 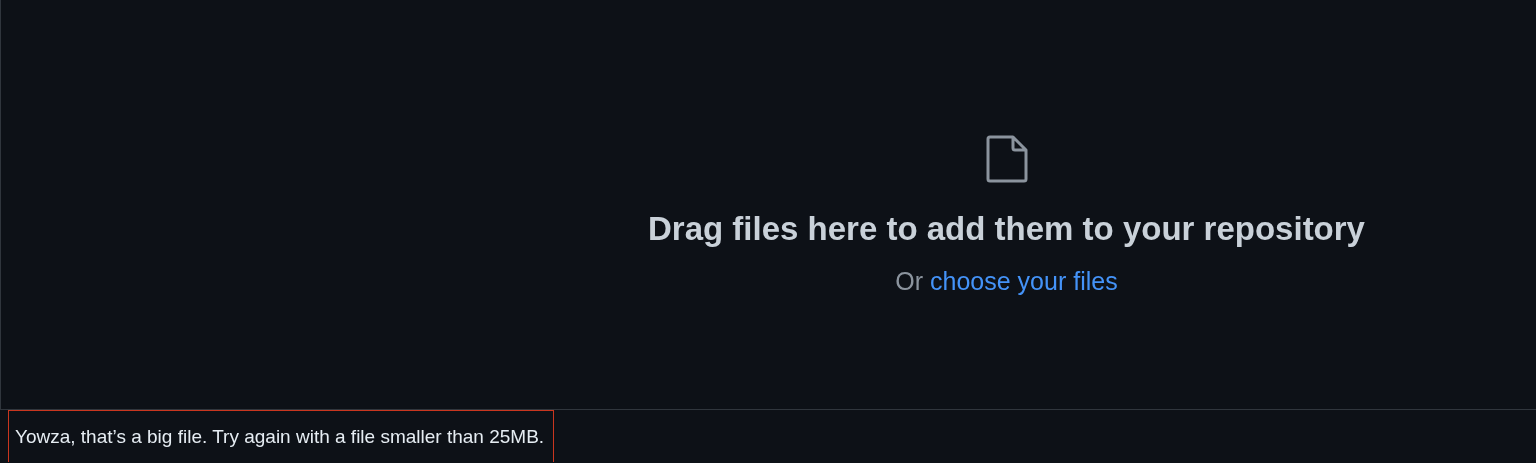 I want to click on error-message: Yowza, that’s a big file. Try again with a file smaller than 25MB., so click(x=281, y=436).